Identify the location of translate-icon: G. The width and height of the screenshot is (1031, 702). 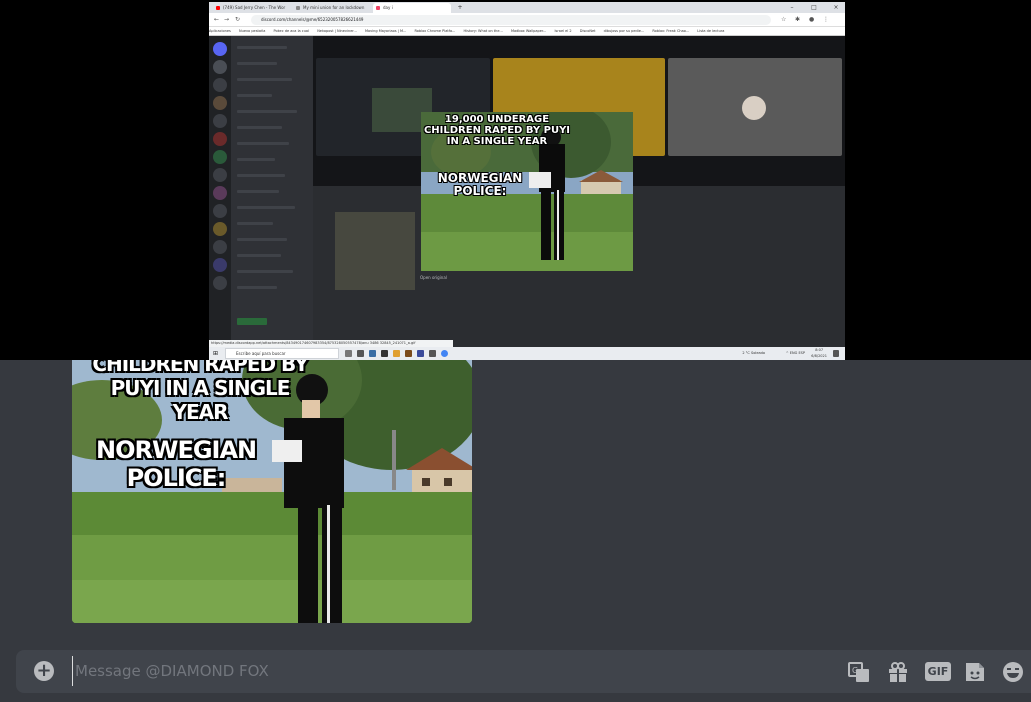
(859, 672).